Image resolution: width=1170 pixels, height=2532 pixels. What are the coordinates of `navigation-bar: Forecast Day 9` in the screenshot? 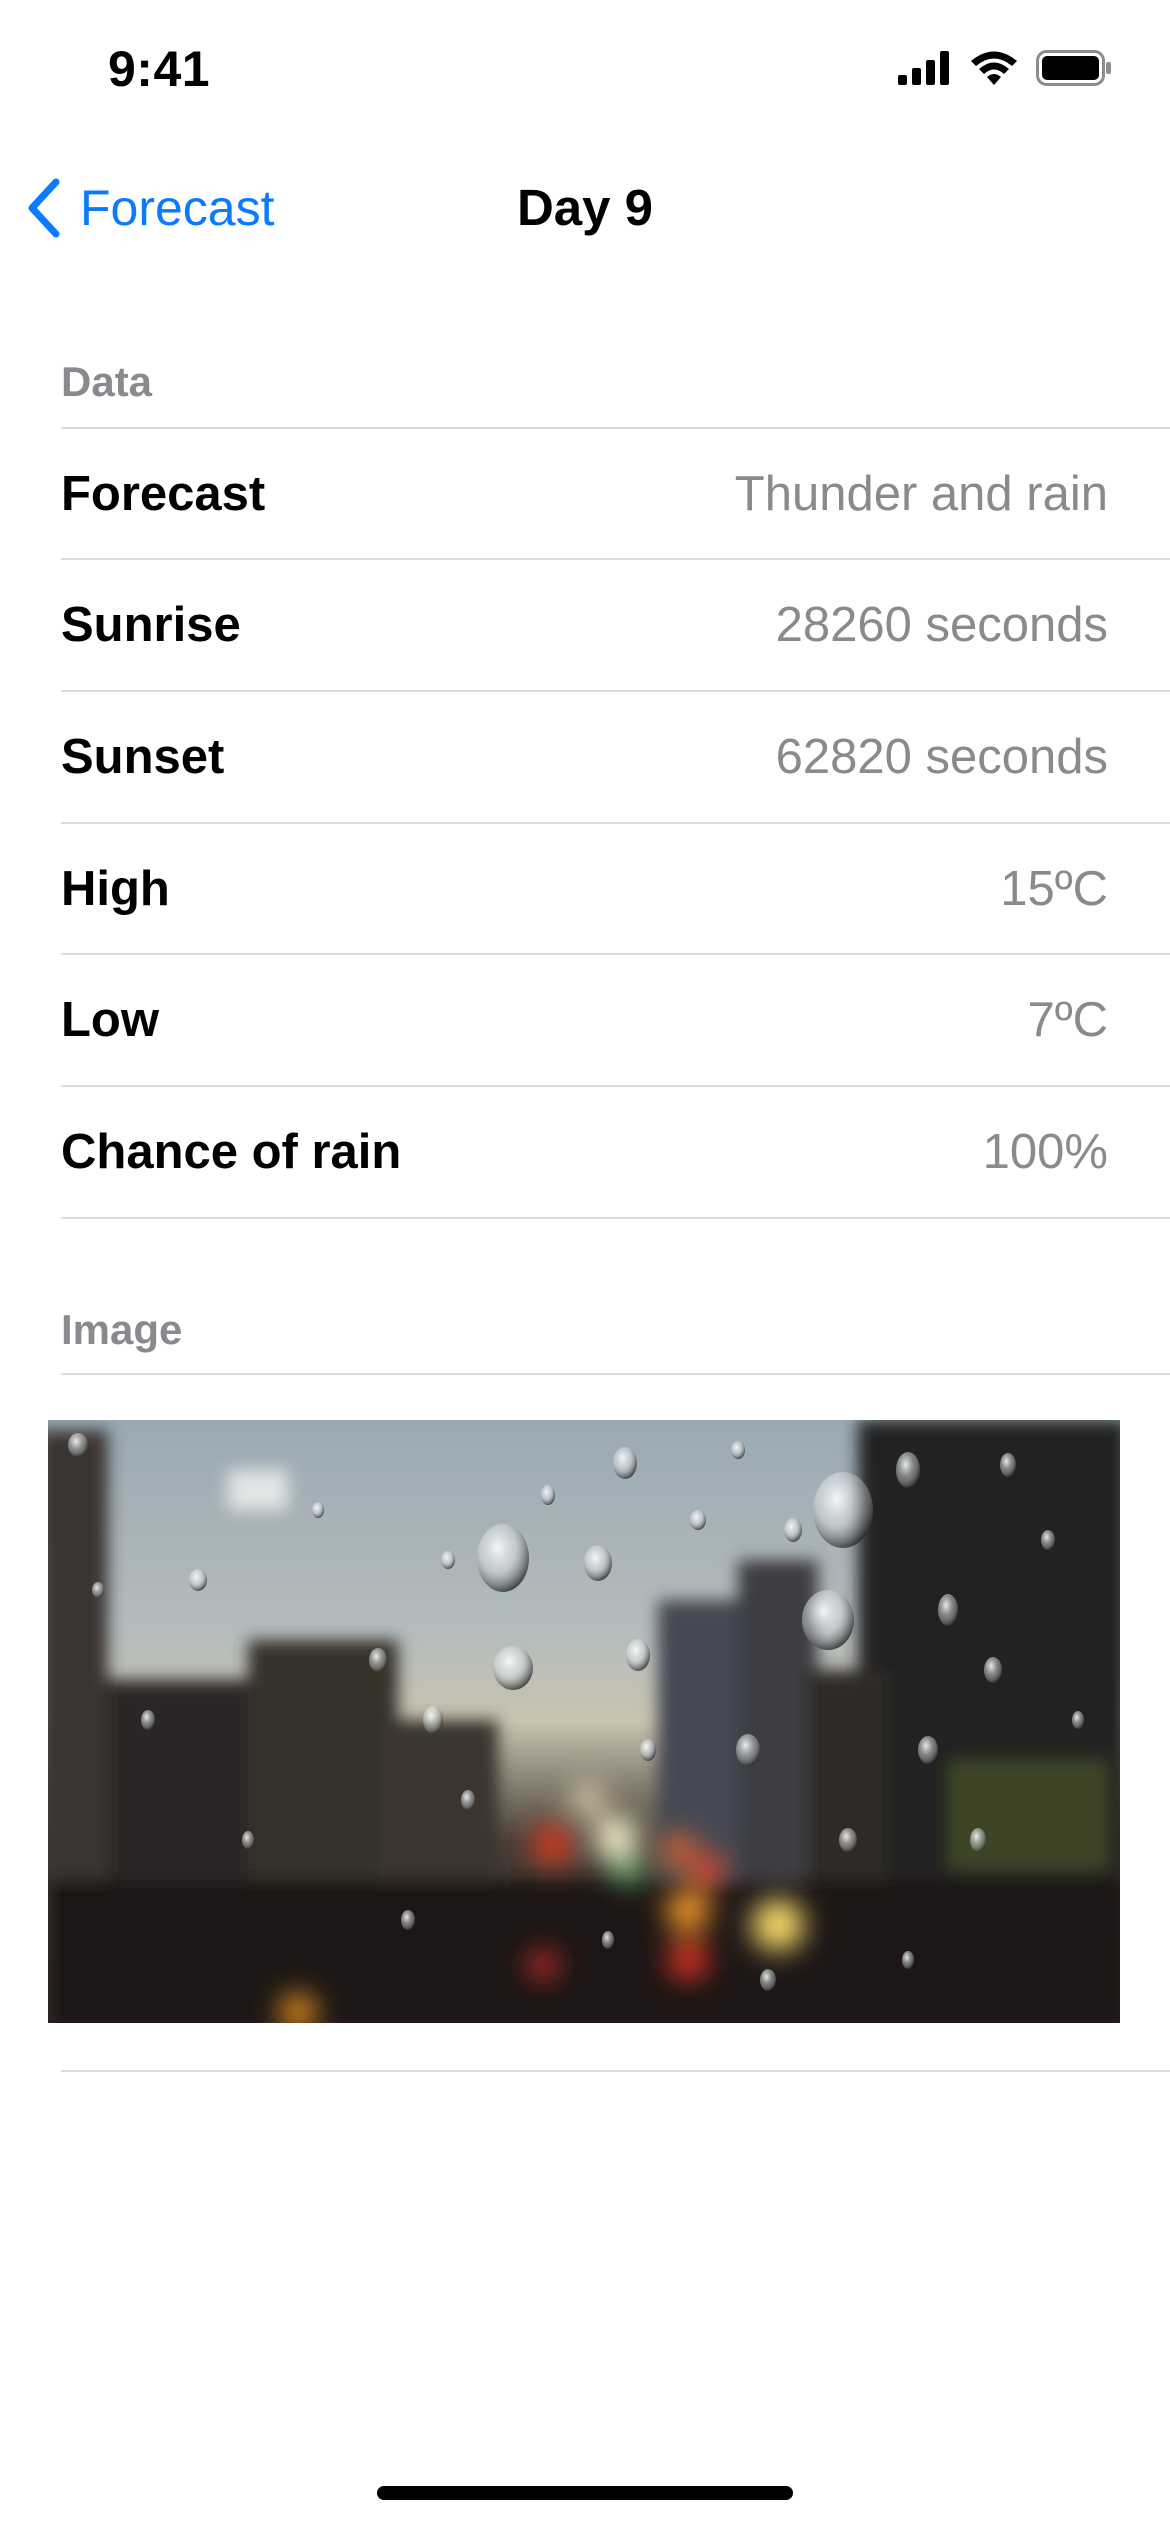 It's located at (585, 208).